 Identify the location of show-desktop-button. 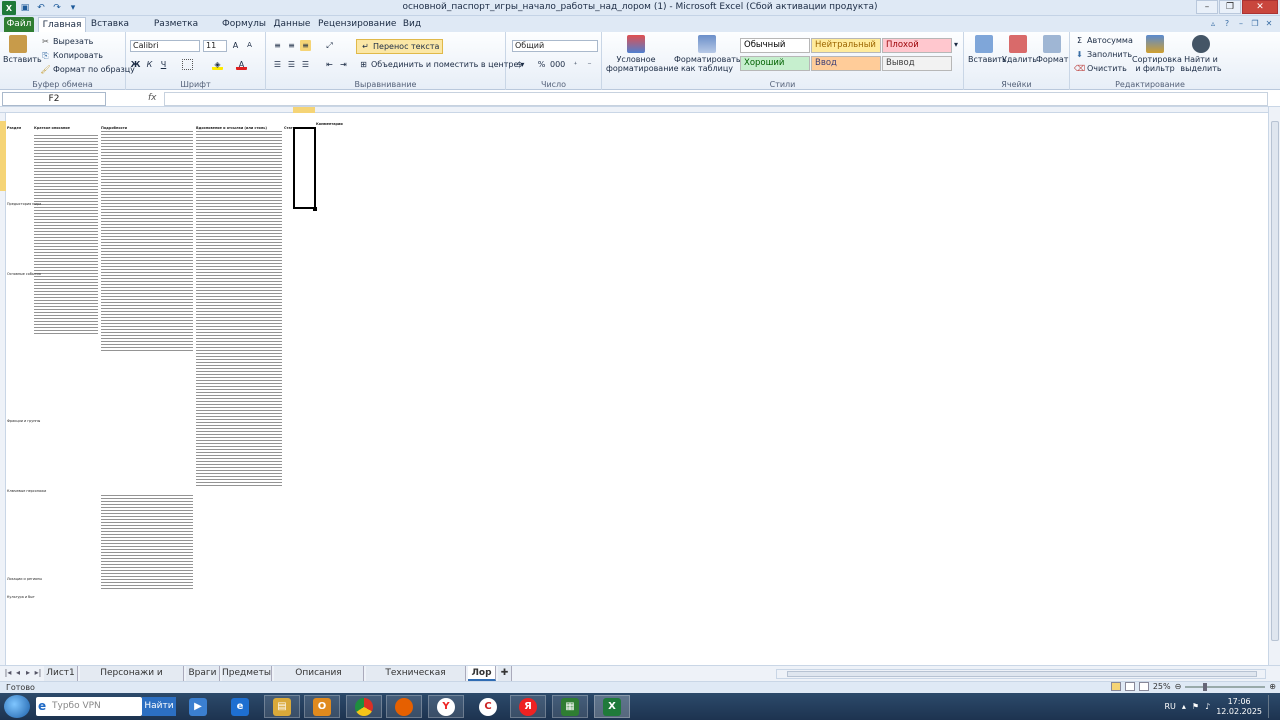
(1272, 706).